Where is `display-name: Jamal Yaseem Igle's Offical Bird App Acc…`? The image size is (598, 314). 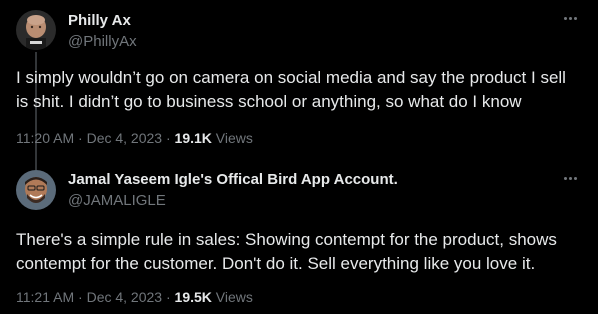 display-name: Jamal Yaseem Igle's Offical Bird App Acc… is located at coordinates (233, 179).